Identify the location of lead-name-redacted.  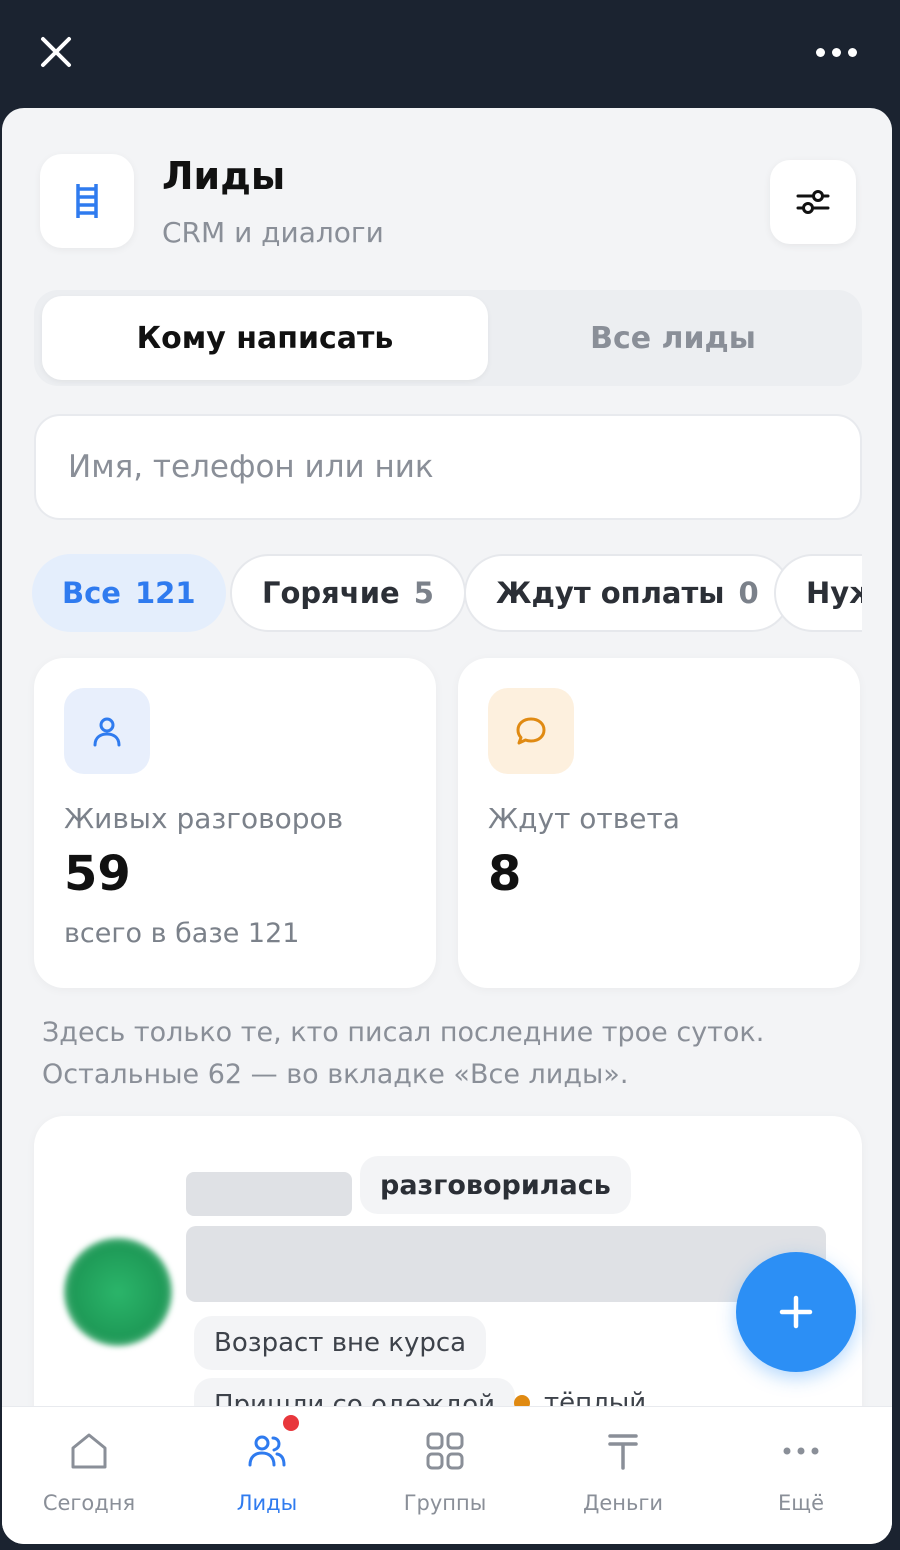
(269, 1194).